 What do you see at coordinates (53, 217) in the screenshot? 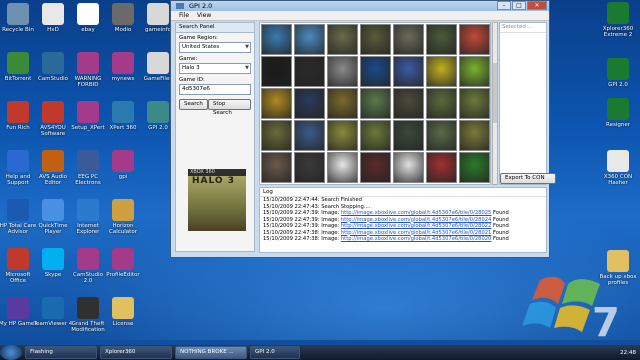
I see `desktop-icon: QuickTime Player` at bounding box center [53, 217].